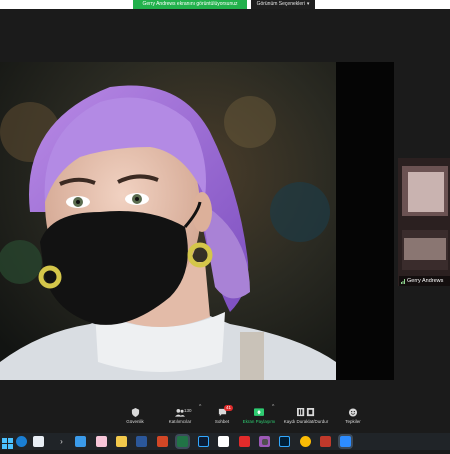  What do you see at coordinates (135, 421) in the screenshot?
I see `security-label: Güvenlik` at bounding box center [135, 421].